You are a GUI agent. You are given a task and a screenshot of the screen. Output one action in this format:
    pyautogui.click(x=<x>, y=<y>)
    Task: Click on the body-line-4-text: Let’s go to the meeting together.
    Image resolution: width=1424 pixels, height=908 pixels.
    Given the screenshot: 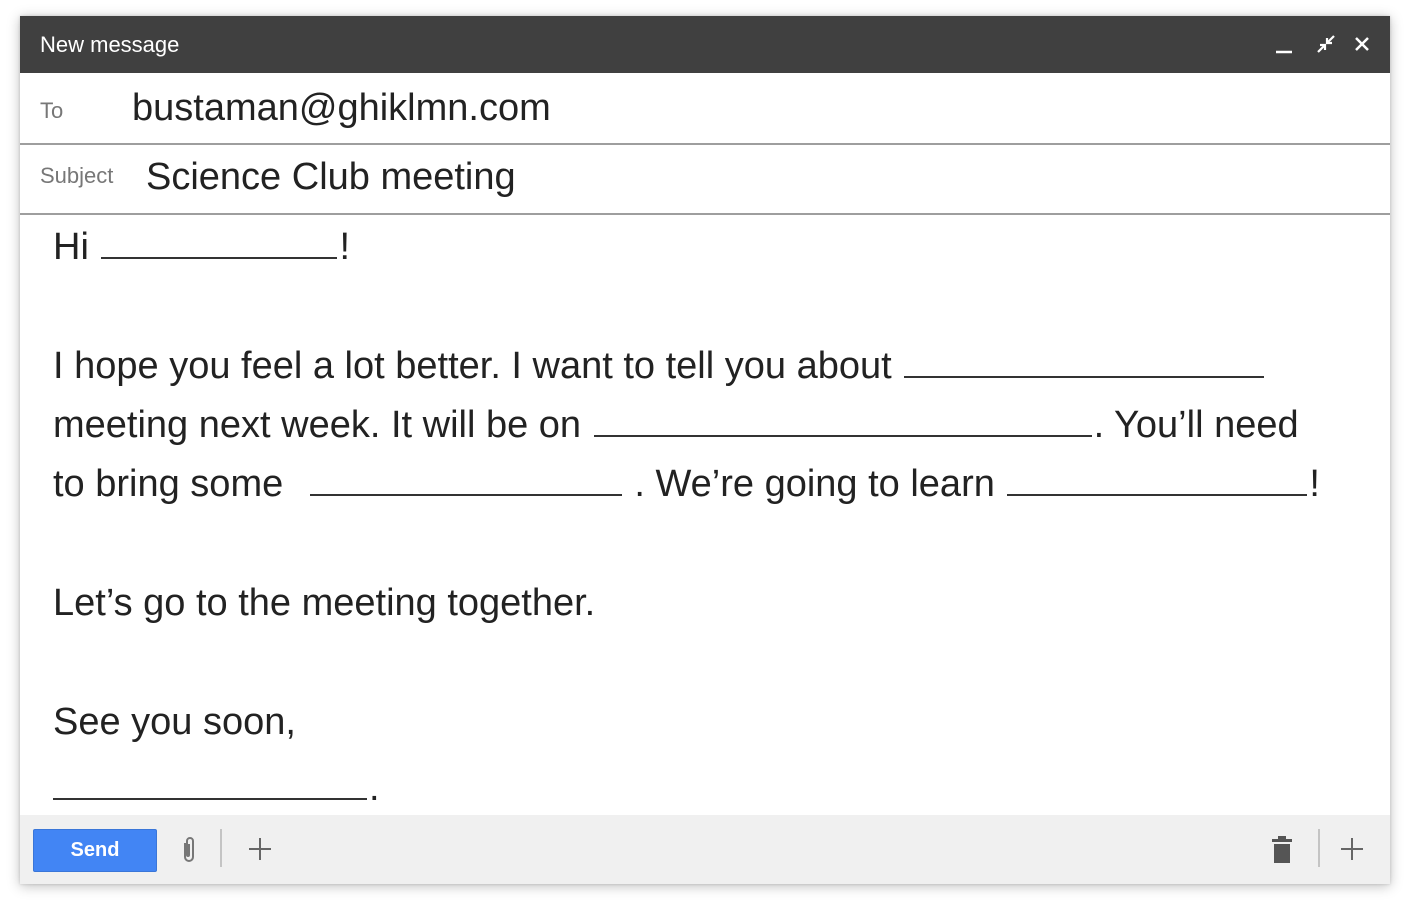 What is the action you would take?
    pyautogui.click(x=324, y=603)
    